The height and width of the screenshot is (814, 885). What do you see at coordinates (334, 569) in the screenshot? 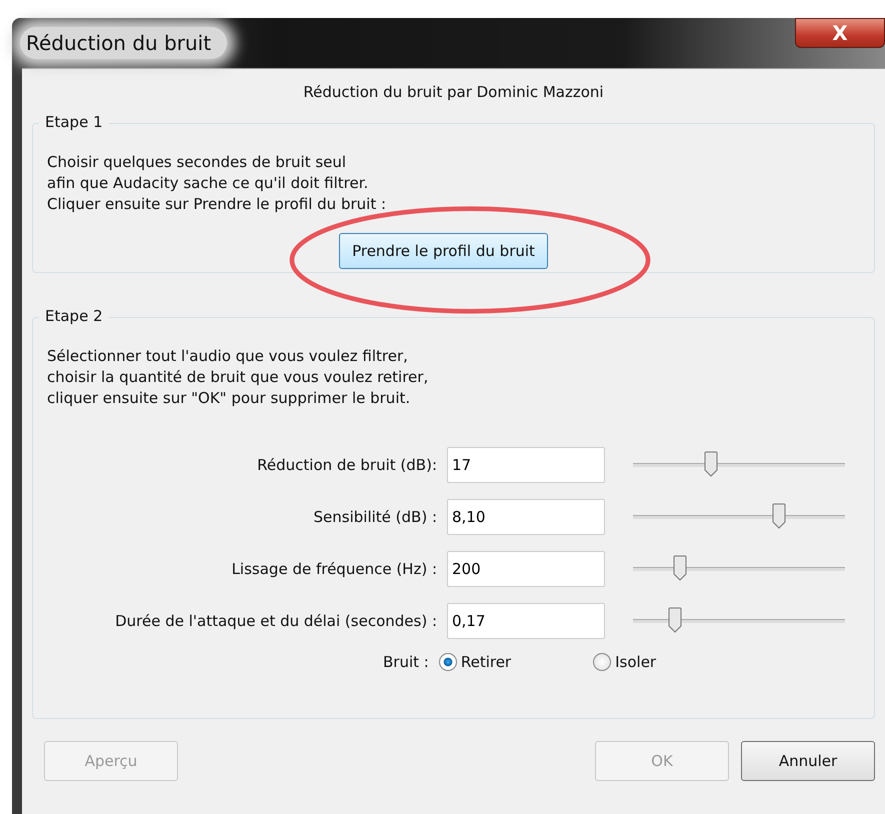
I see `setting-label: Lissage de fréquence (Hz) :` at bounding box center [334, 569].